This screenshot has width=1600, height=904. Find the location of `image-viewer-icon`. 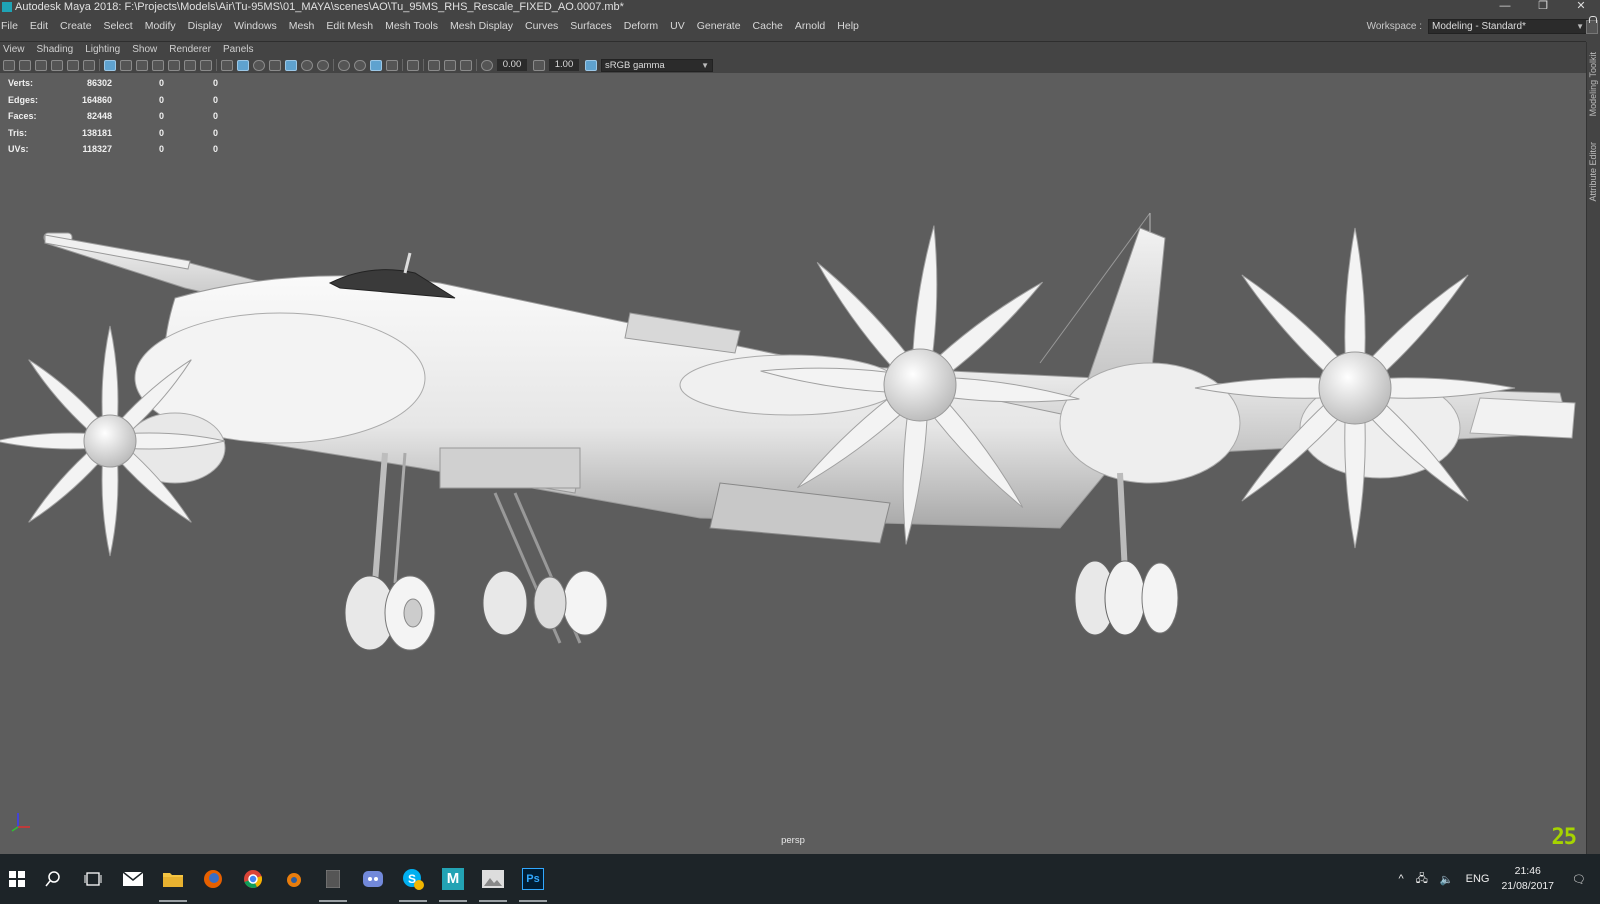

image-viewer-icon is located at coordinates (493, 879).